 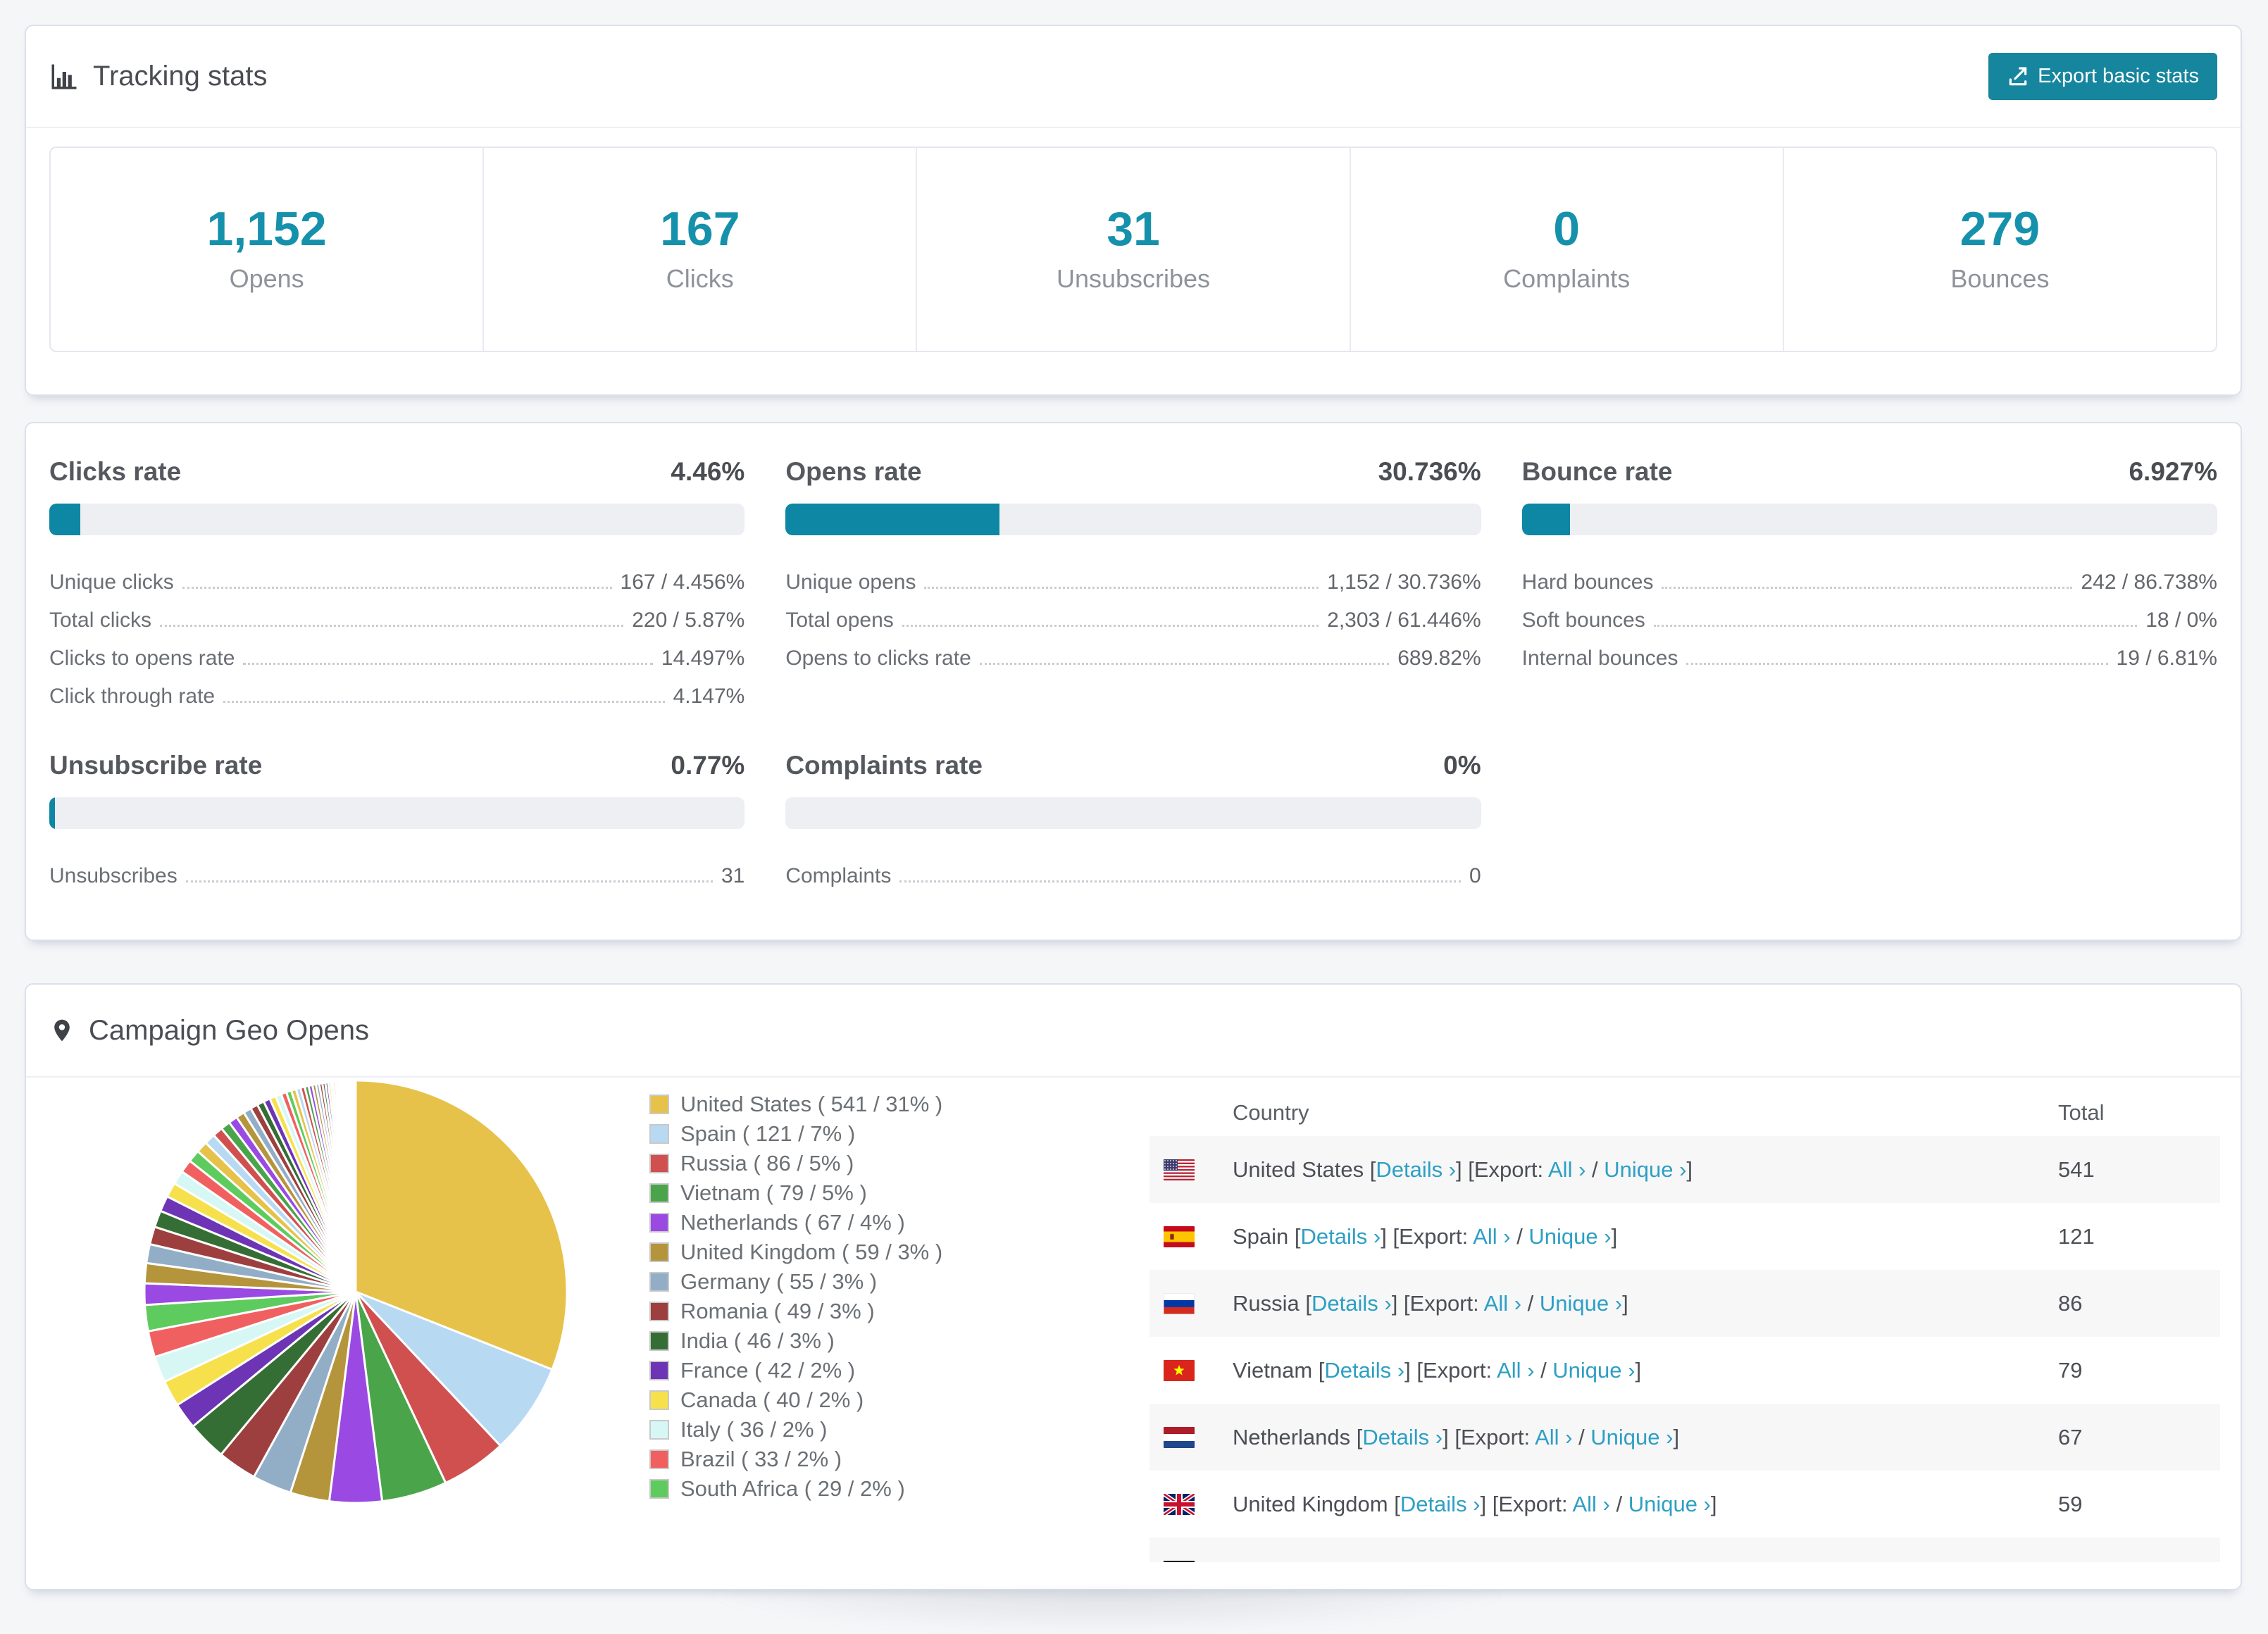 I want to click on stat-card: 279 Bounces, so click(x=2000, y=249).